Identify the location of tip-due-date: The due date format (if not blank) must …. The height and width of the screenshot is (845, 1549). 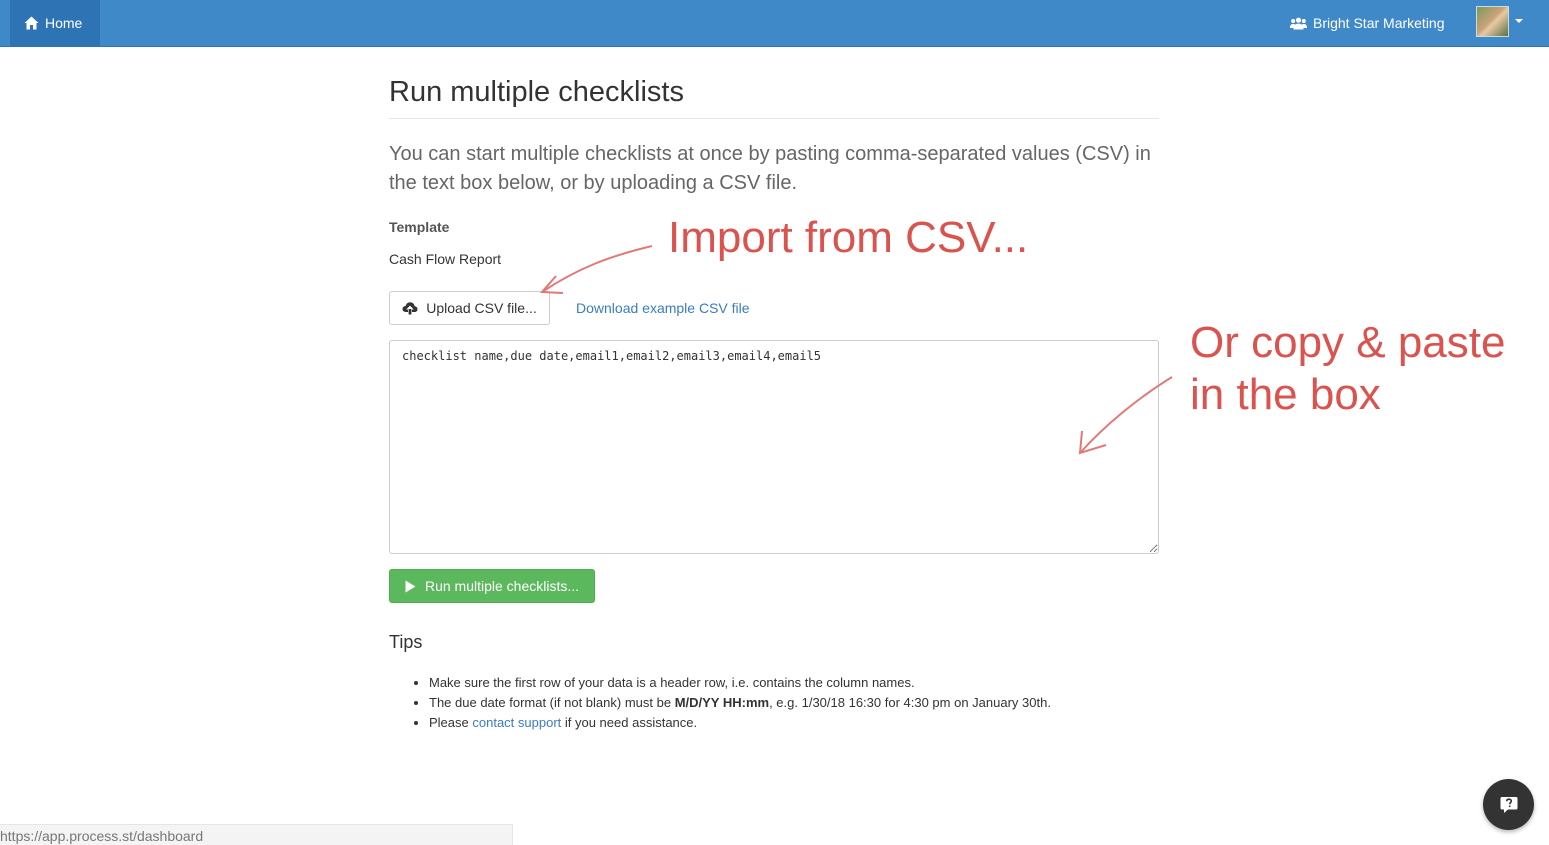
(809, 703).